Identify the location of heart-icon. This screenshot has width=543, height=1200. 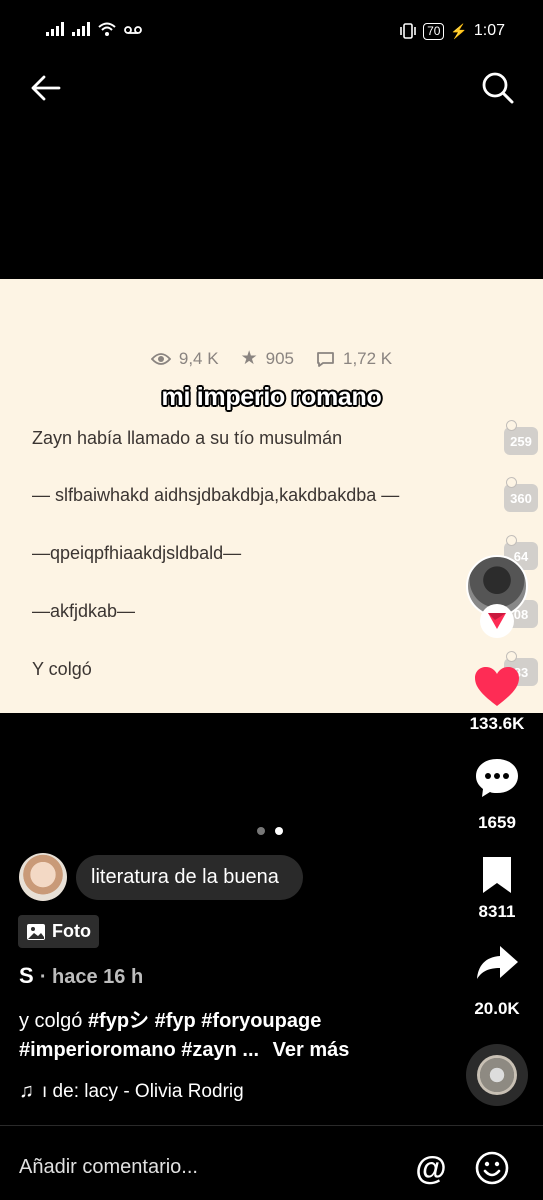
(497, 686).